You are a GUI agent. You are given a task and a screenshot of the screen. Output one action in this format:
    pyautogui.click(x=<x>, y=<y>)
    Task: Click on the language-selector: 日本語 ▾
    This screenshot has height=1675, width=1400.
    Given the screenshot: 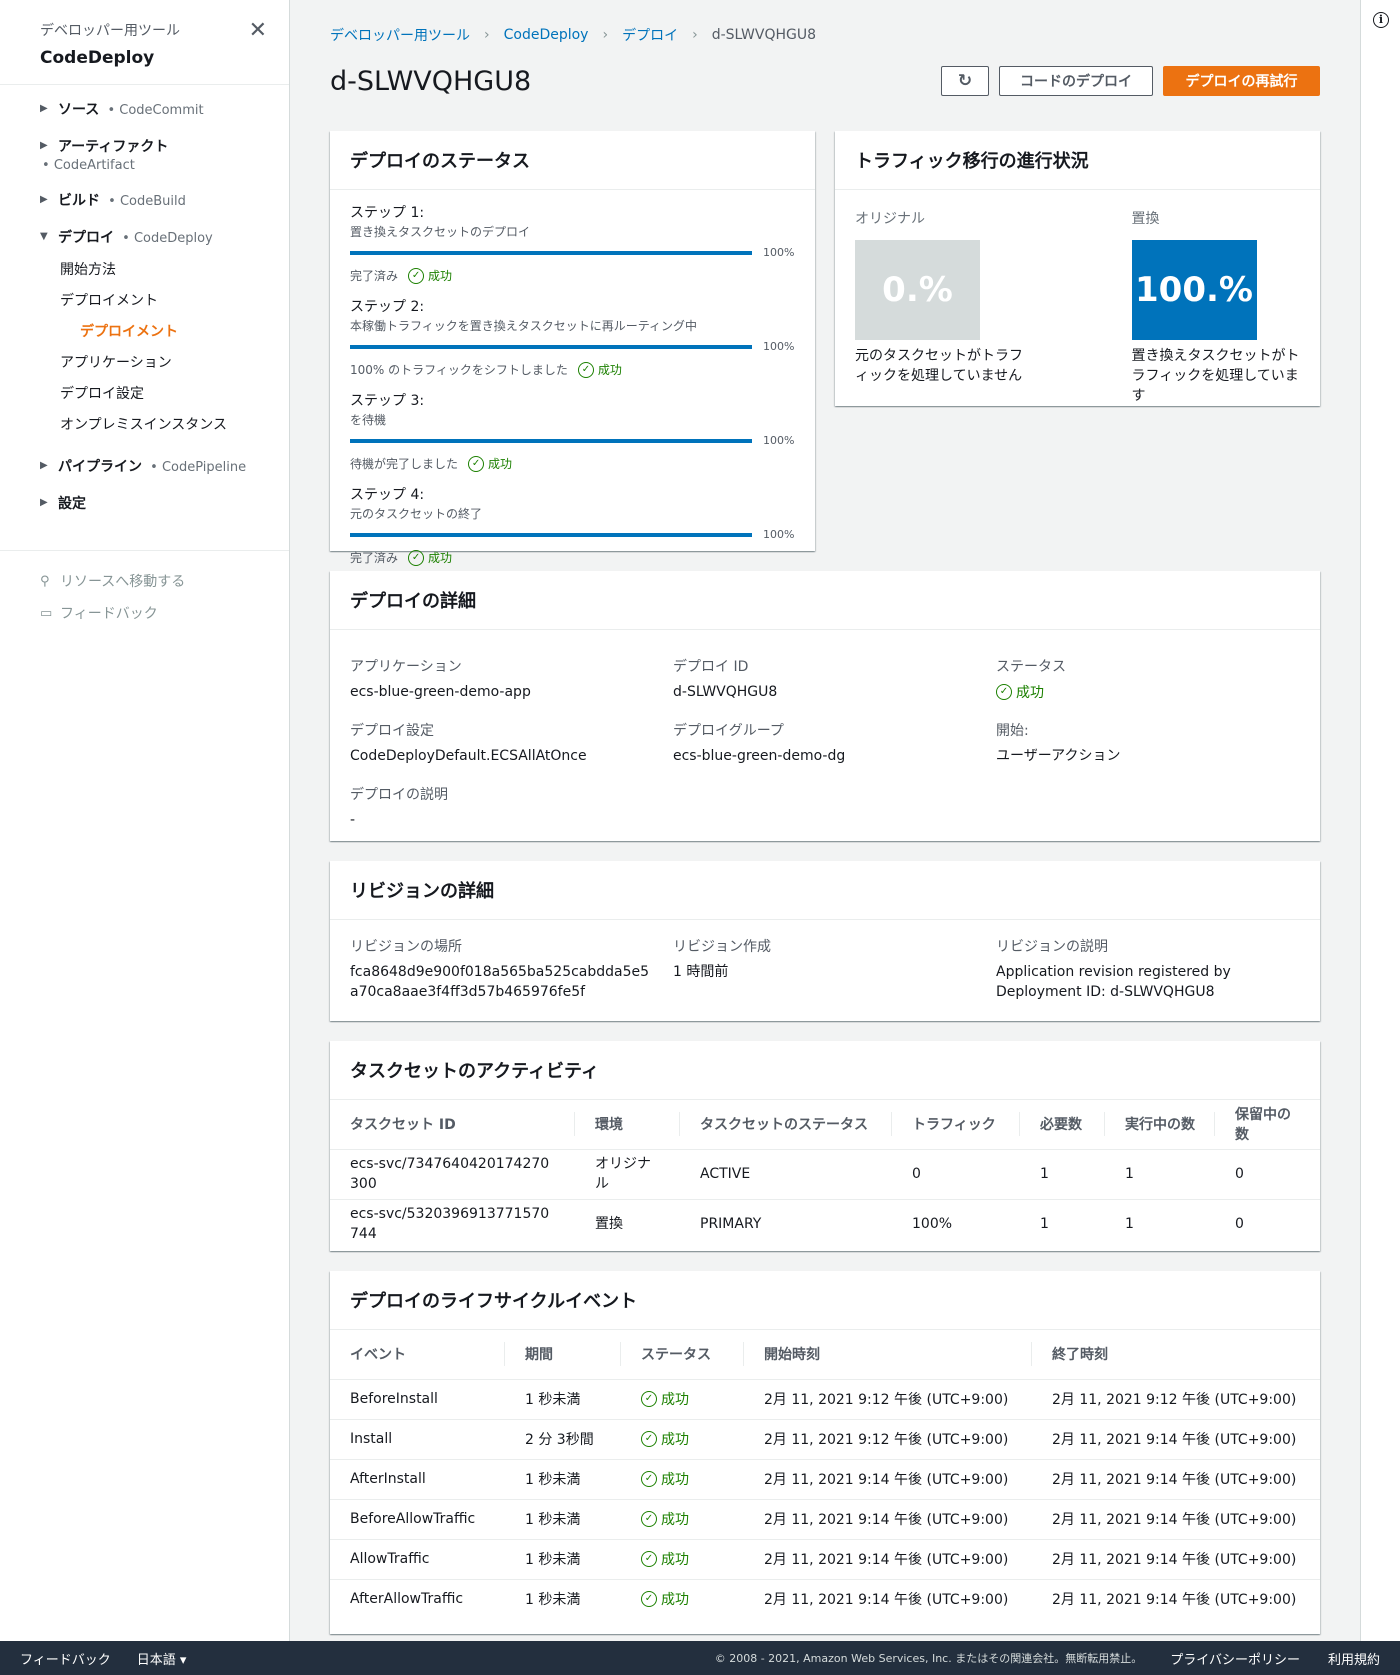 What is the action you would take?
    pyautogui.click(x=162, y=1658)
    